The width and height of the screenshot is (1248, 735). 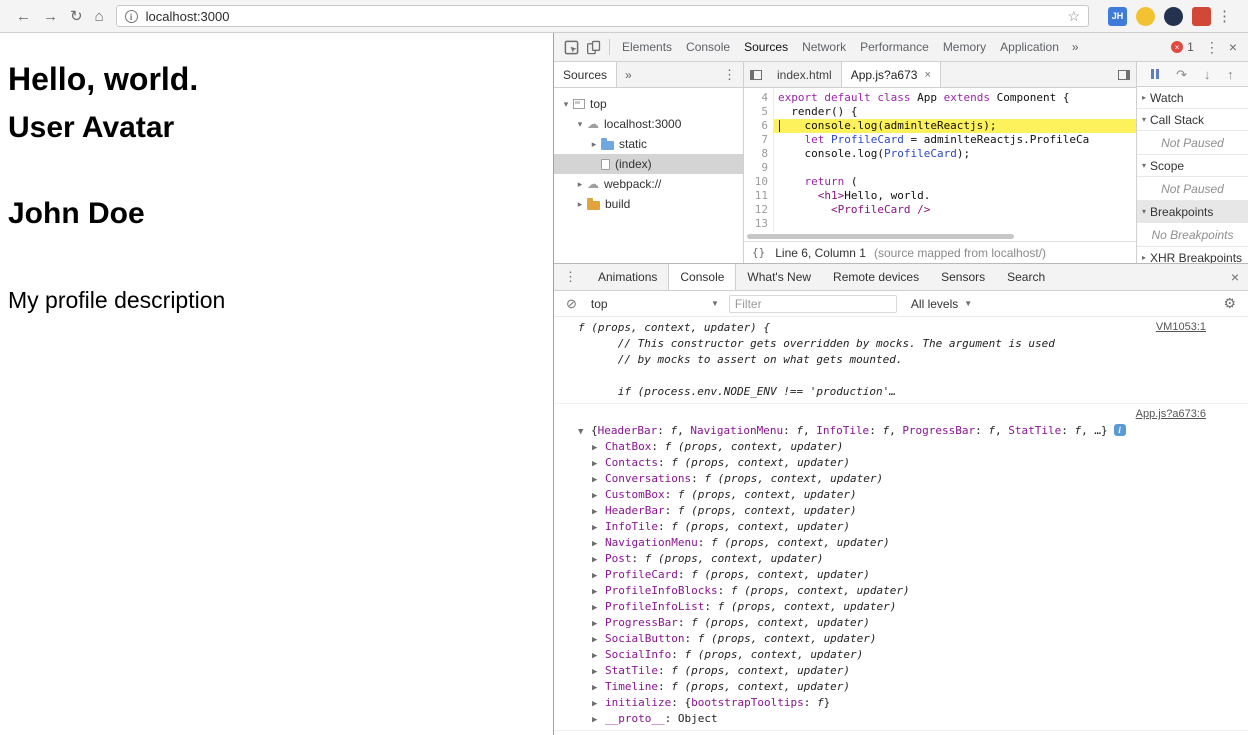 What do you see at coordinates (805, 74) in the screenshot?
I see `editor-tab-index-html: index.html` at bounding box center [805, 74].